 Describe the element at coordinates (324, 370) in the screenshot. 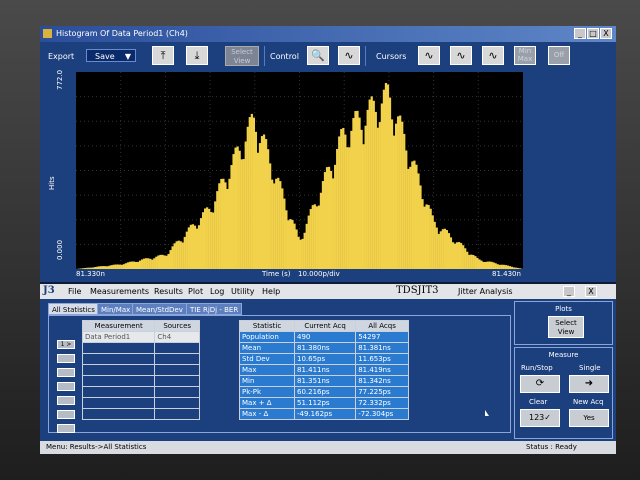

I see `table-row: Max 81.411ns 81.419ns` at that location.